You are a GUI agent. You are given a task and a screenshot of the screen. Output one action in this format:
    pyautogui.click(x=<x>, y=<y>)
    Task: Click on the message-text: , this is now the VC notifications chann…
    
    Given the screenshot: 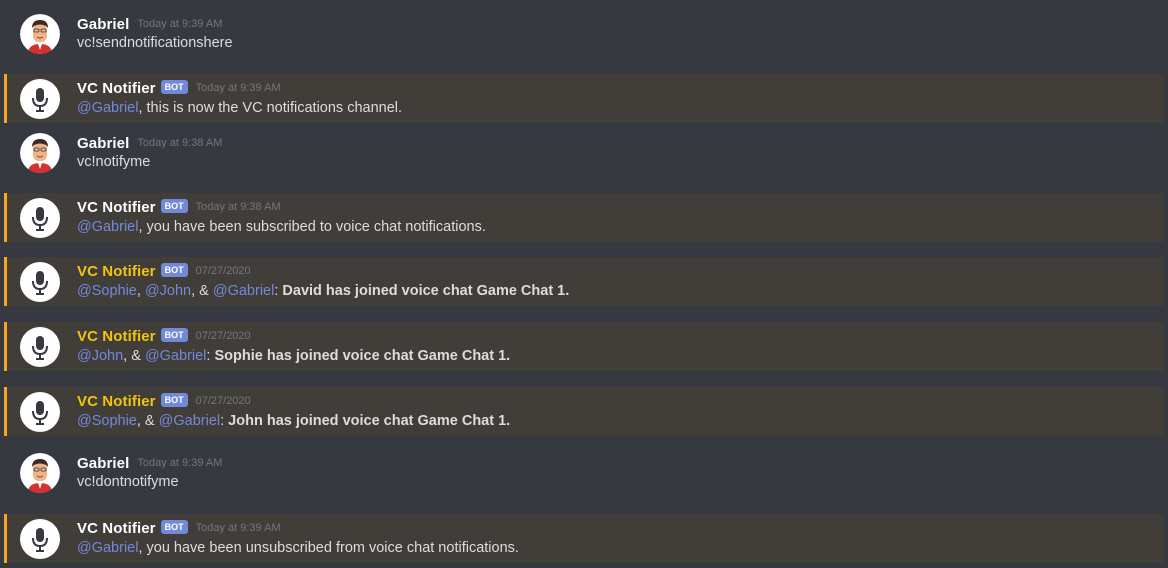 What is the action you would take?
    pyautogui.click(x=270, y=108)
    